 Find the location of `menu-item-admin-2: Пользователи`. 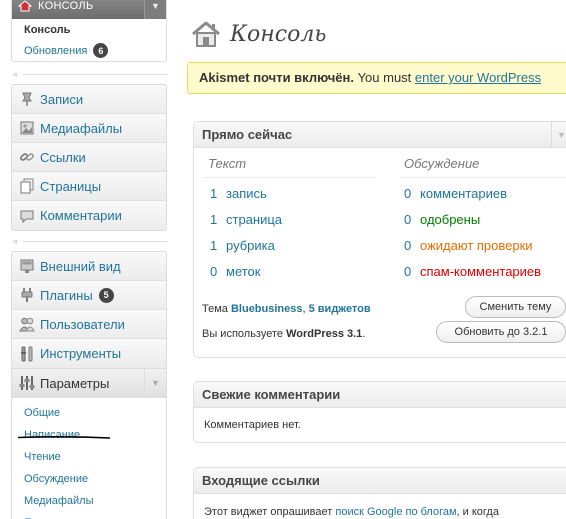

menu-item-admin-2: Пользователи is located at coordinates (89, 324).